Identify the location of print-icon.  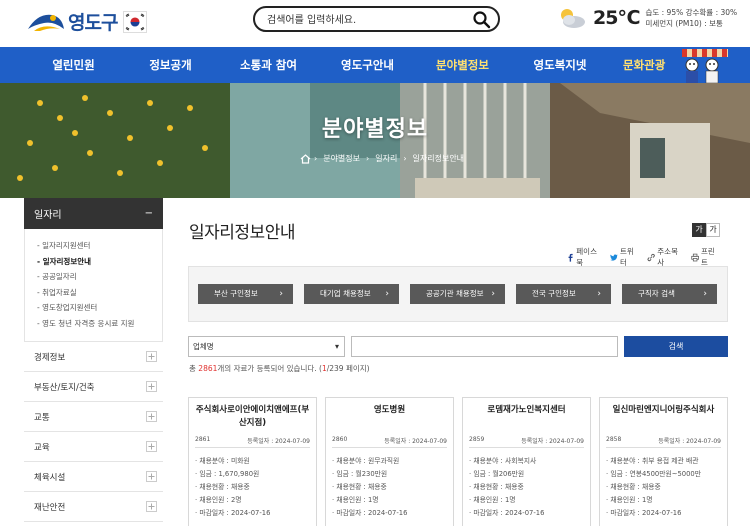
(695, 257).